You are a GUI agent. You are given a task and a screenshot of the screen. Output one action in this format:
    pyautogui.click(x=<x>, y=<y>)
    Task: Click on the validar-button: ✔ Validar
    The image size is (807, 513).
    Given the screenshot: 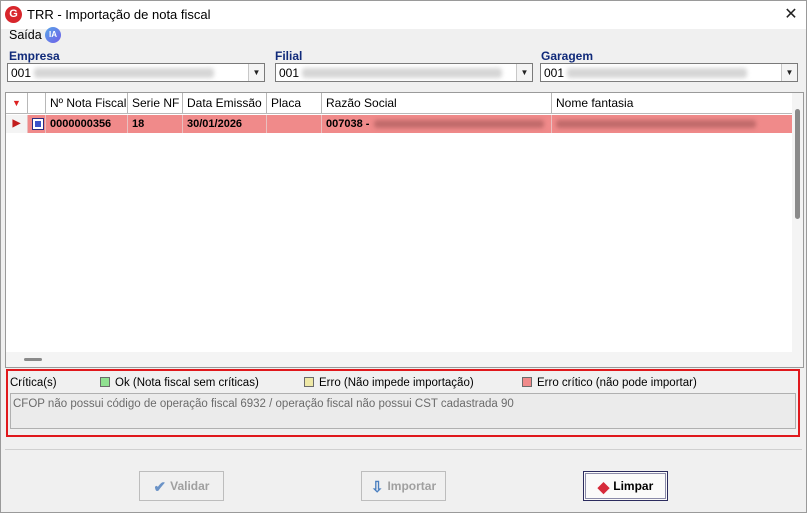 What is the action you would take?
    pyautogui.click(x=181, y=486)
    